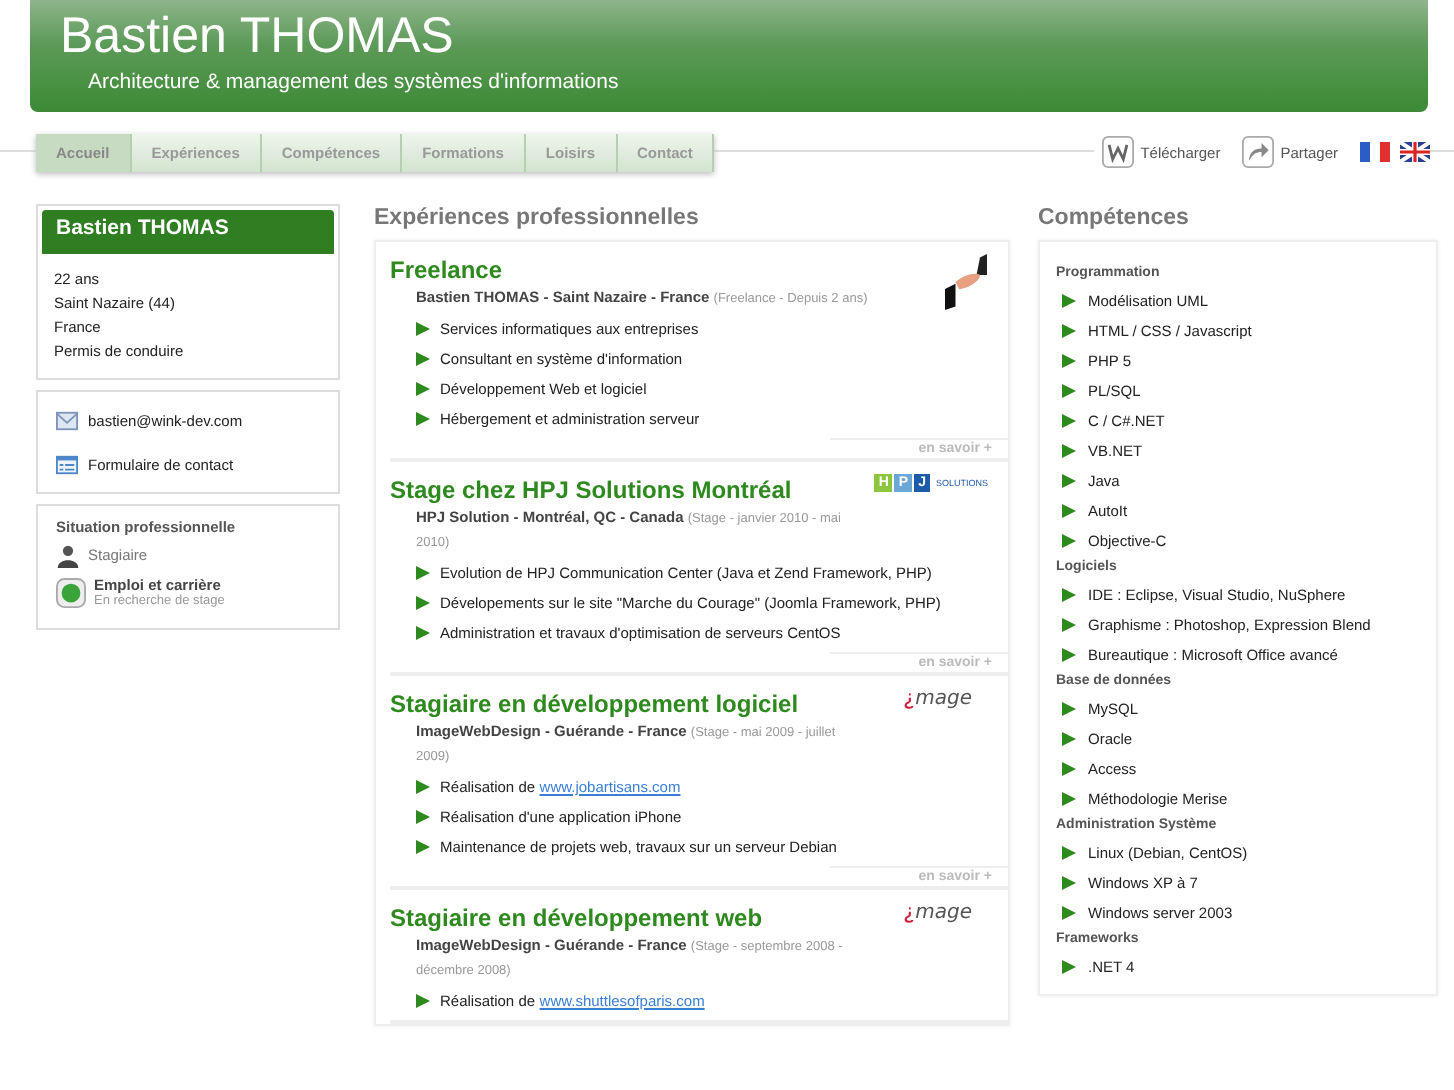 The image size is (1454, 1090). Describe the element at coordinates (537, 218) in the screenshot. I see `section-title: Expériences professionnelles` at that location.